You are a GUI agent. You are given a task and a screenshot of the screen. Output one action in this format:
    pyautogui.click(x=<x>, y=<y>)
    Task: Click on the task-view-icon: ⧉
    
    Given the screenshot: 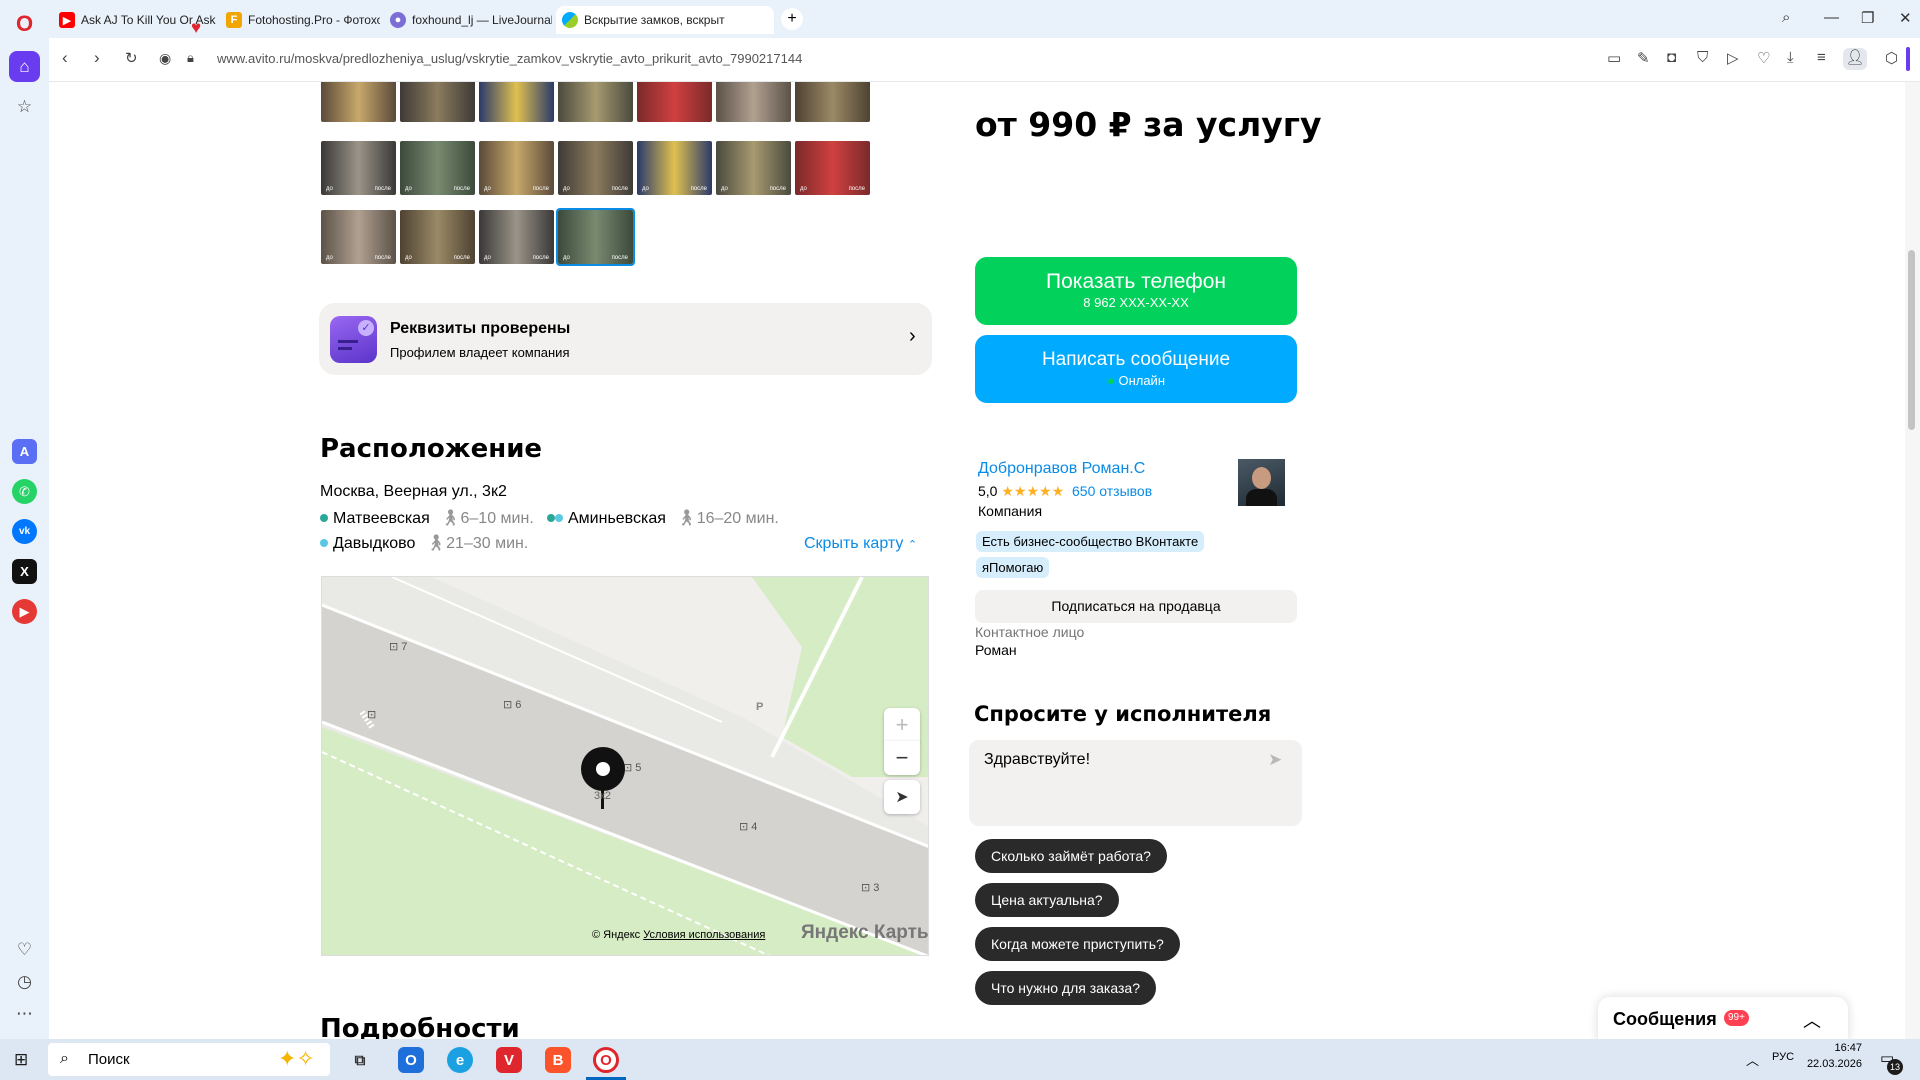 What is the action you would take?
    pyautogui.click(x=360, y=1060)
    